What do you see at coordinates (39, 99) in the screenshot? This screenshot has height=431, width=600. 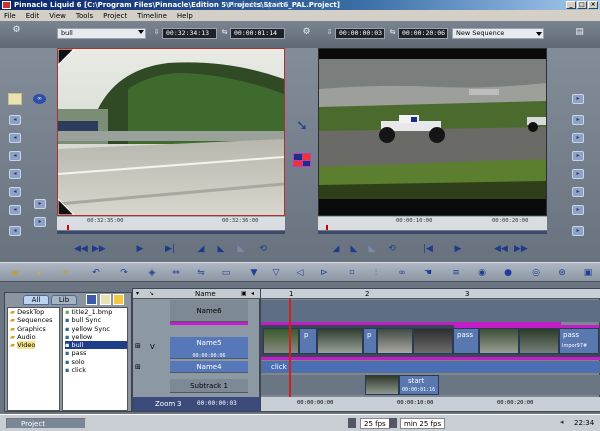 I see `link-icon: ∞` at bounding box center [39, 99].